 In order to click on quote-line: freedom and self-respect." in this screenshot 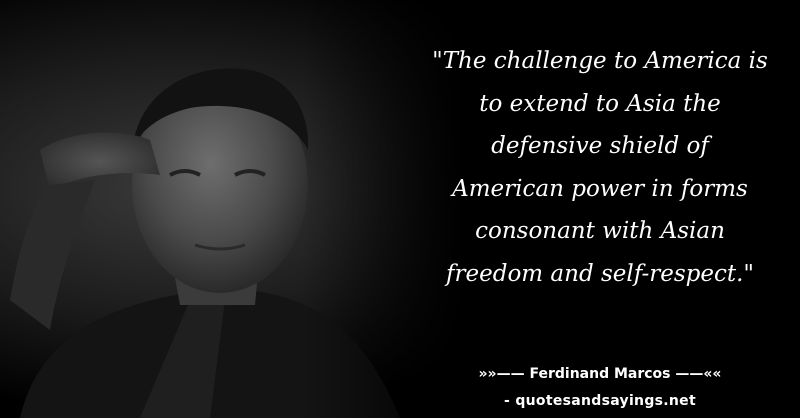, I will do `click(600, 273)`.